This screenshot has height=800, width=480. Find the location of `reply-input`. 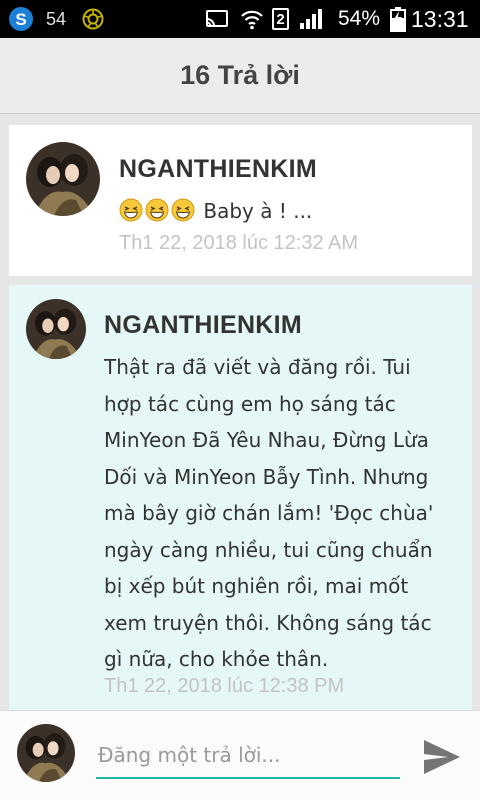

reply-input is located at coordinates (248, 756).